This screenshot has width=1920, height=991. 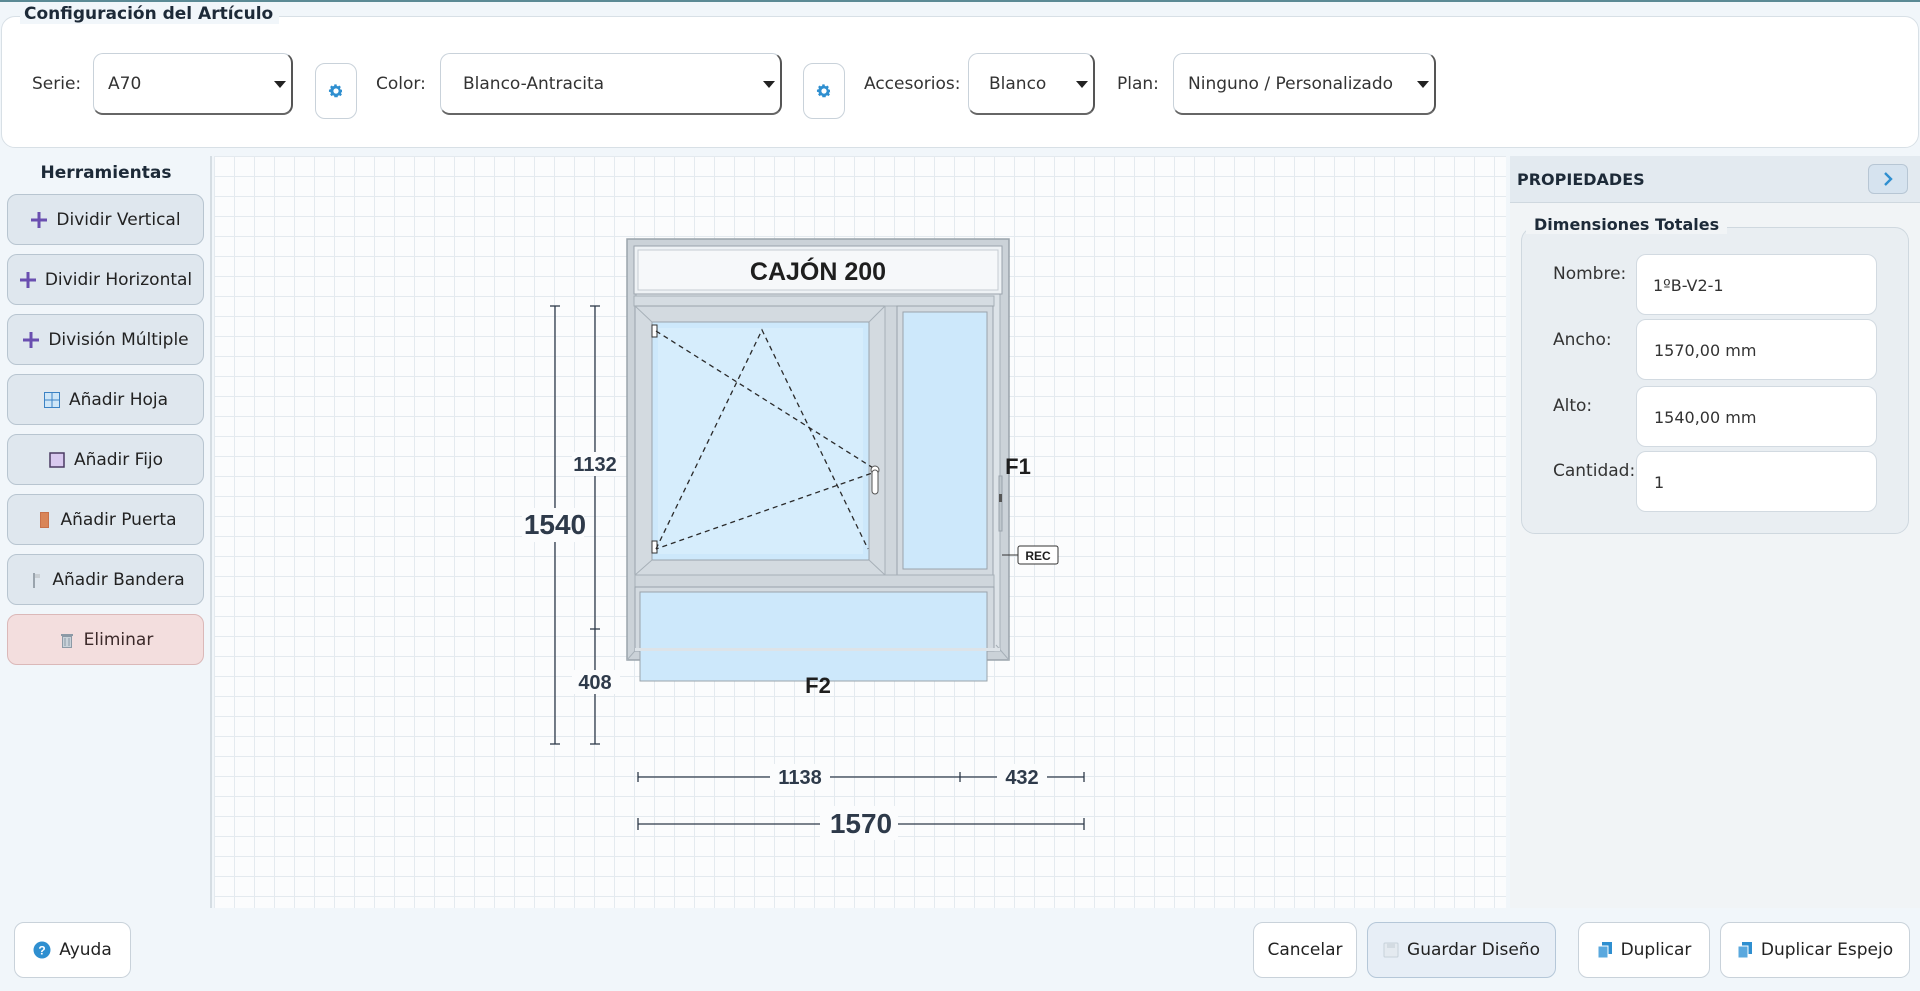 What do you see at coordinates (1018, 84) in the screenshot?
I see `accesorios-value: Blanco` at bounding box center [1018, 84].